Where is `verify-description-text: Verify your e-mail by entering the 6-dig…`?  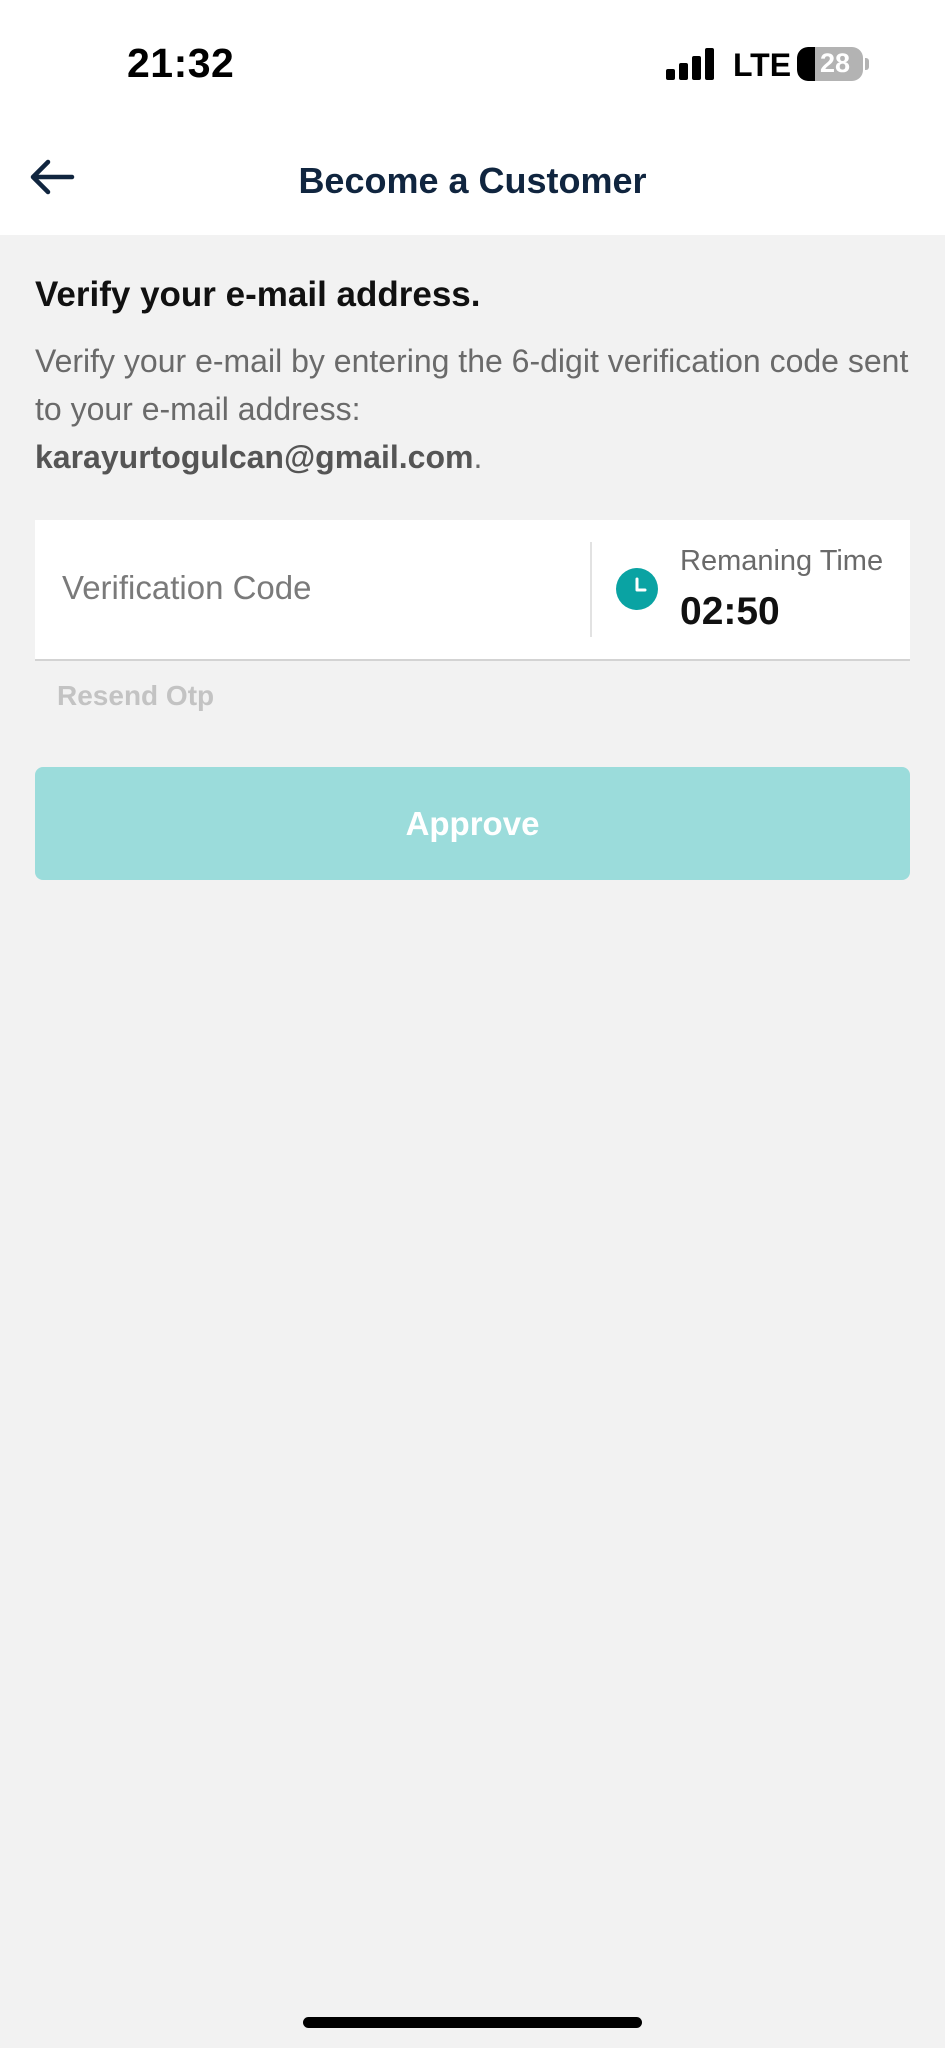 verify-description-text: Verify your e-mail by entering the 6-dig… is located at coordinates (472, 385).